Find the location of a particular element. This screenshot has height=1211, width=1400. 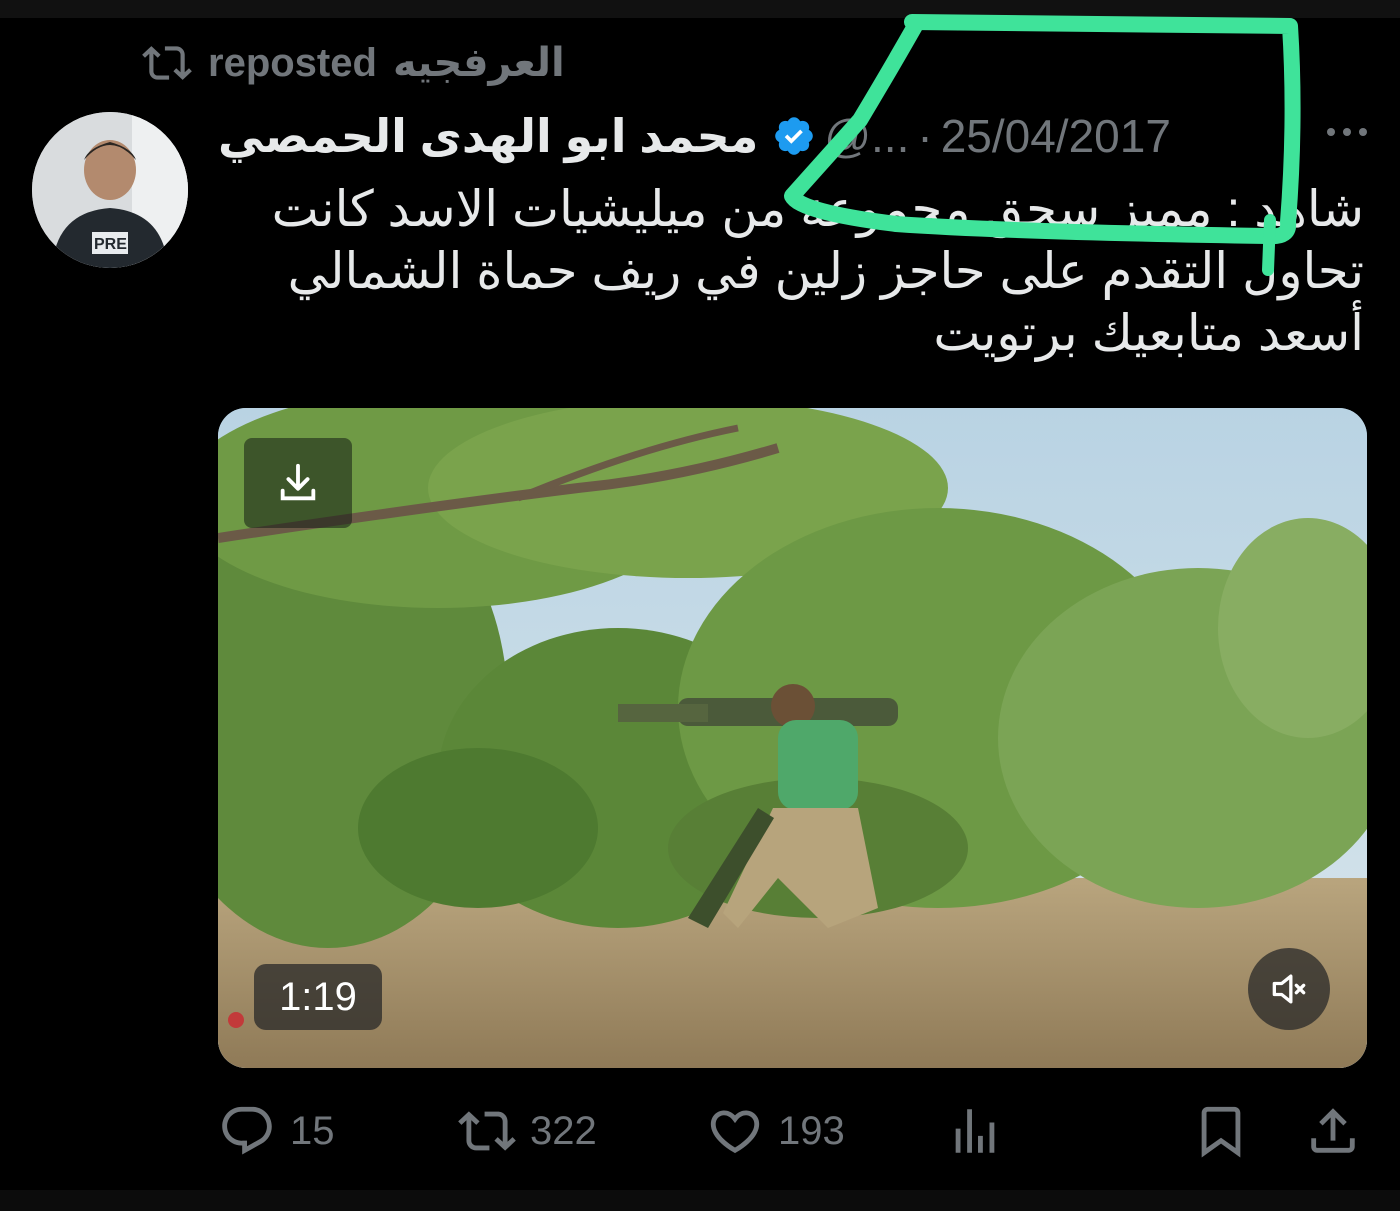

bookmark-button is located at coordinates (1221, 1131).